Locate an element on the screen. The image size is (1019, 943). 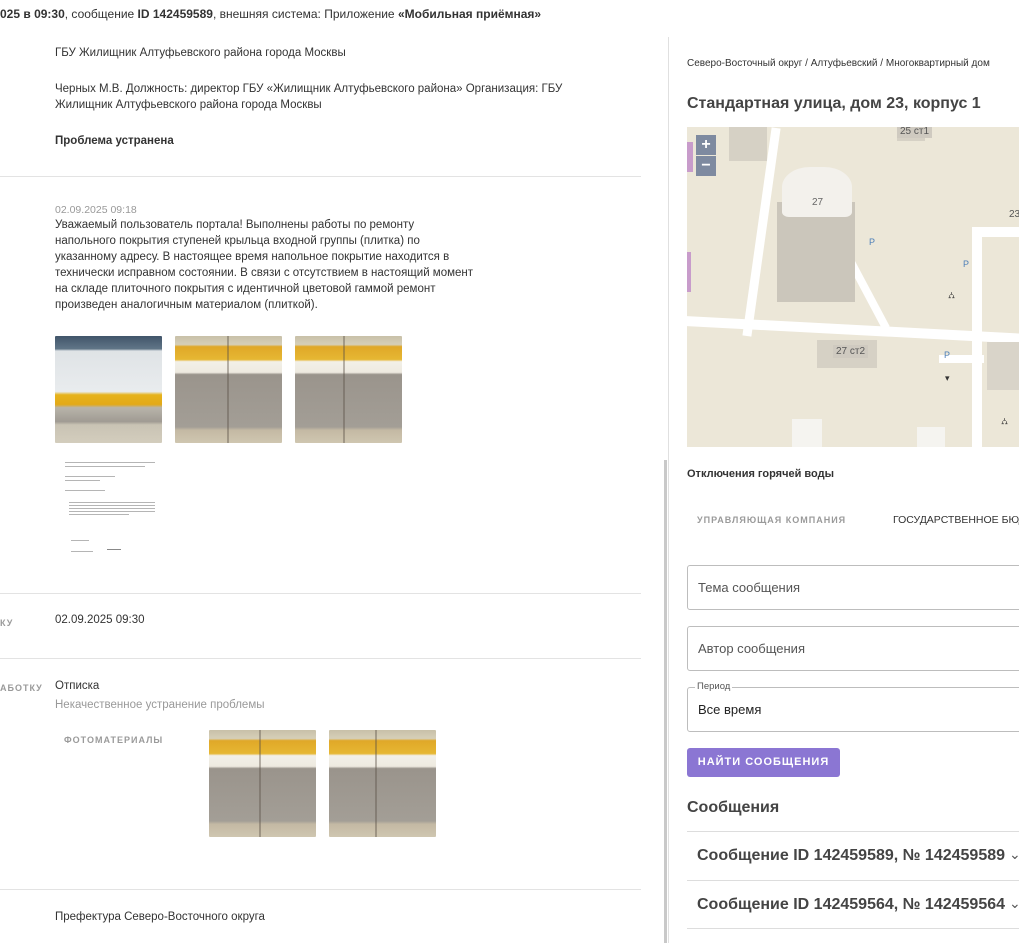
row-value: Отписка is located at coordinates (77, 686).